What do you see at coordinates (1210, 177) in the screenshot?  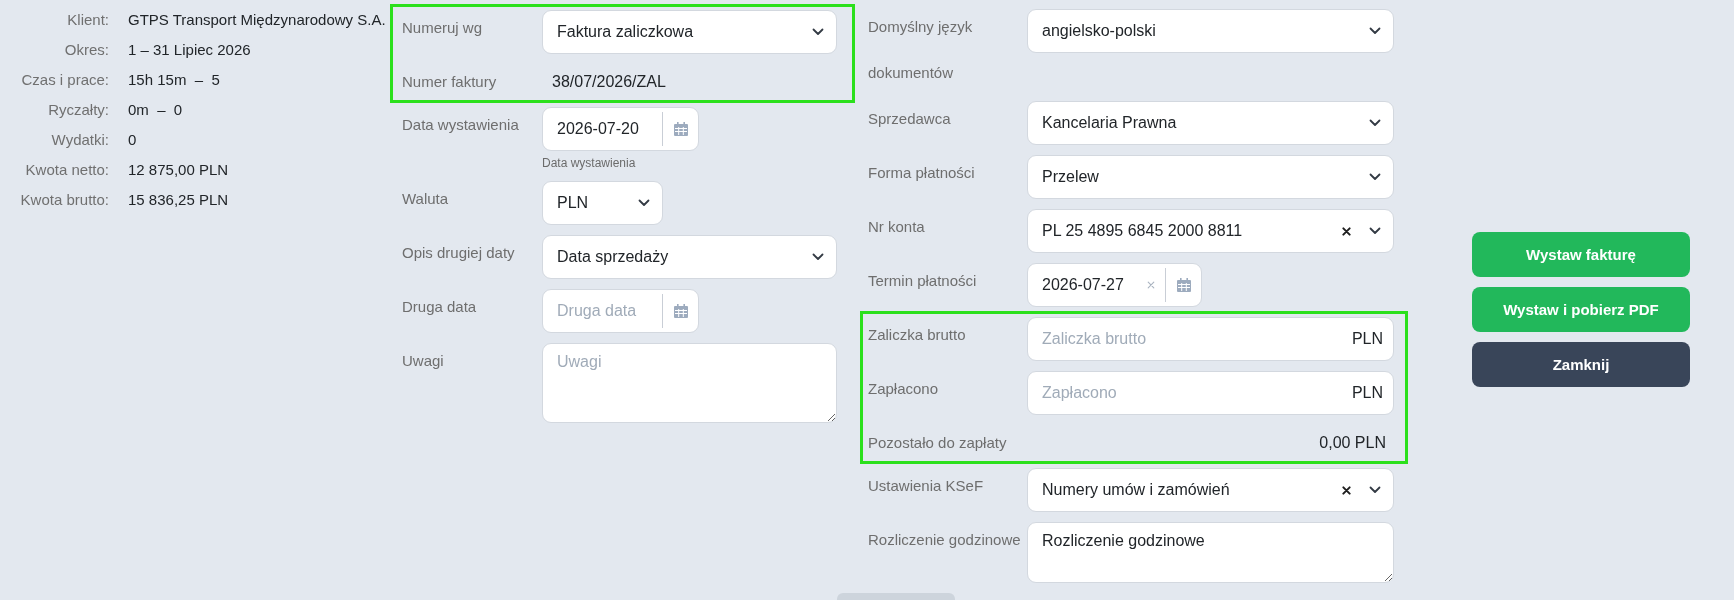 I see `dropdown: Przelew` at bounding box center [1210, 177].